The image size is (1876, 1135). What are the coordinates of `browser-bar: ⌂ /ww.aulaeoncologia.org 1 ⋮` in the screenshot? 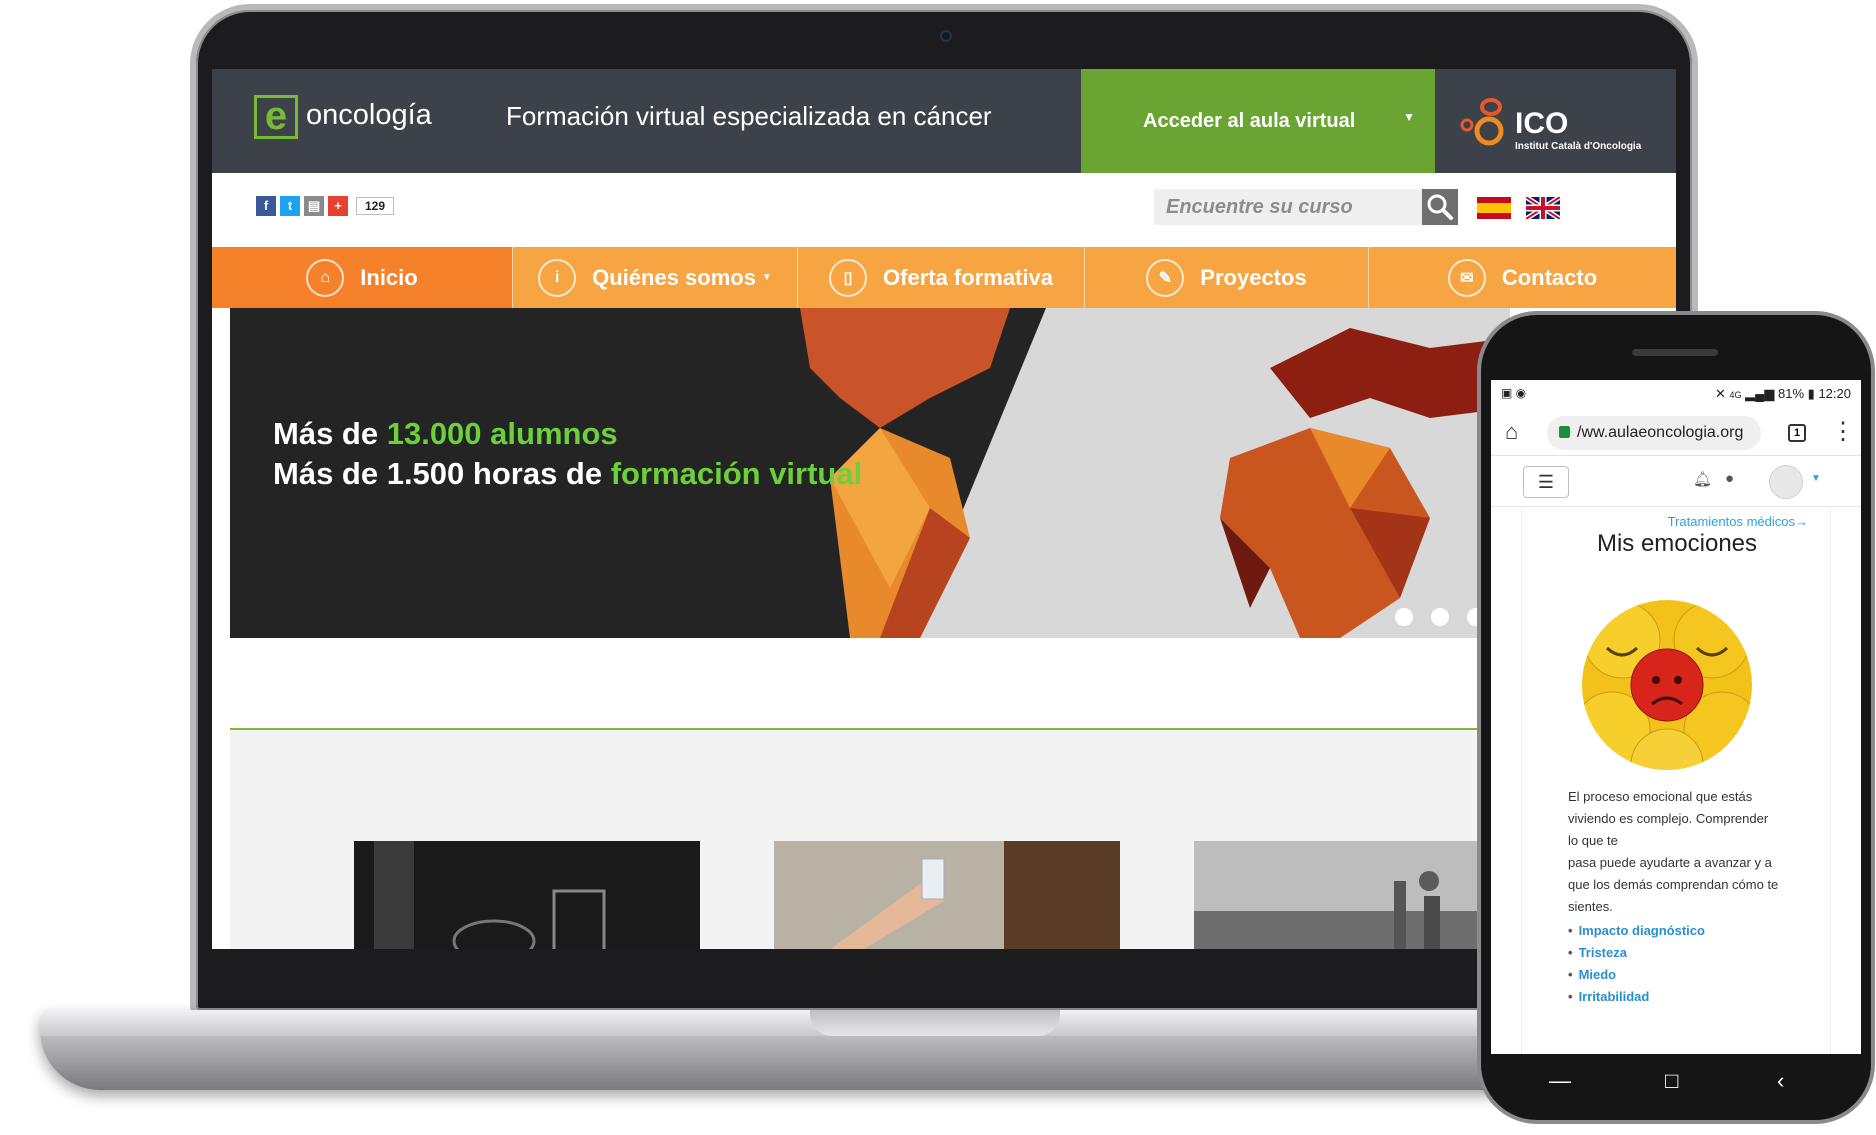 It's located at (1676, 433).